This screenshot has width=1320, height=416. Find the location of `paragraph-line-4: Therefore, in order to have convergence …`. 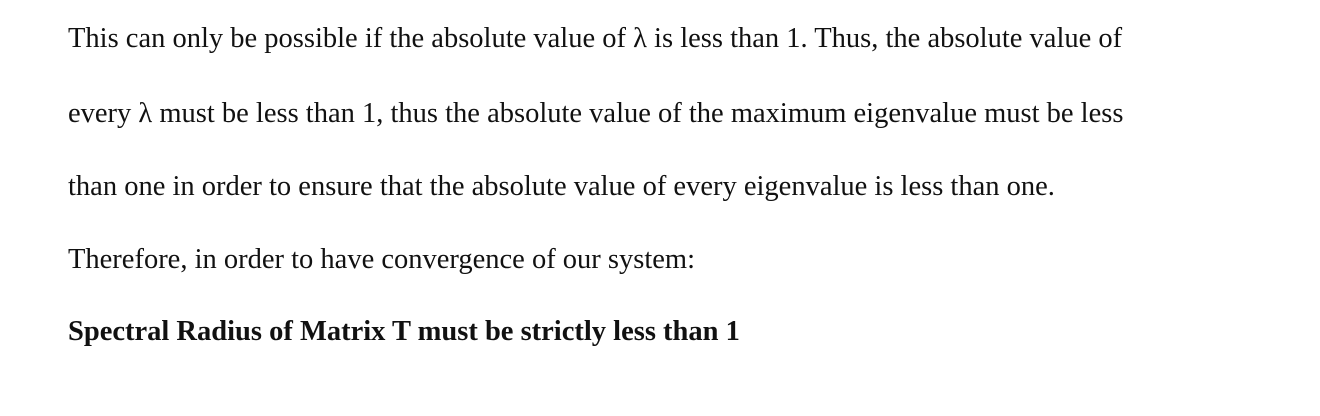

paragraph-line-4: Therefore, in order to have convergence … is located at coordinates (382, 259).